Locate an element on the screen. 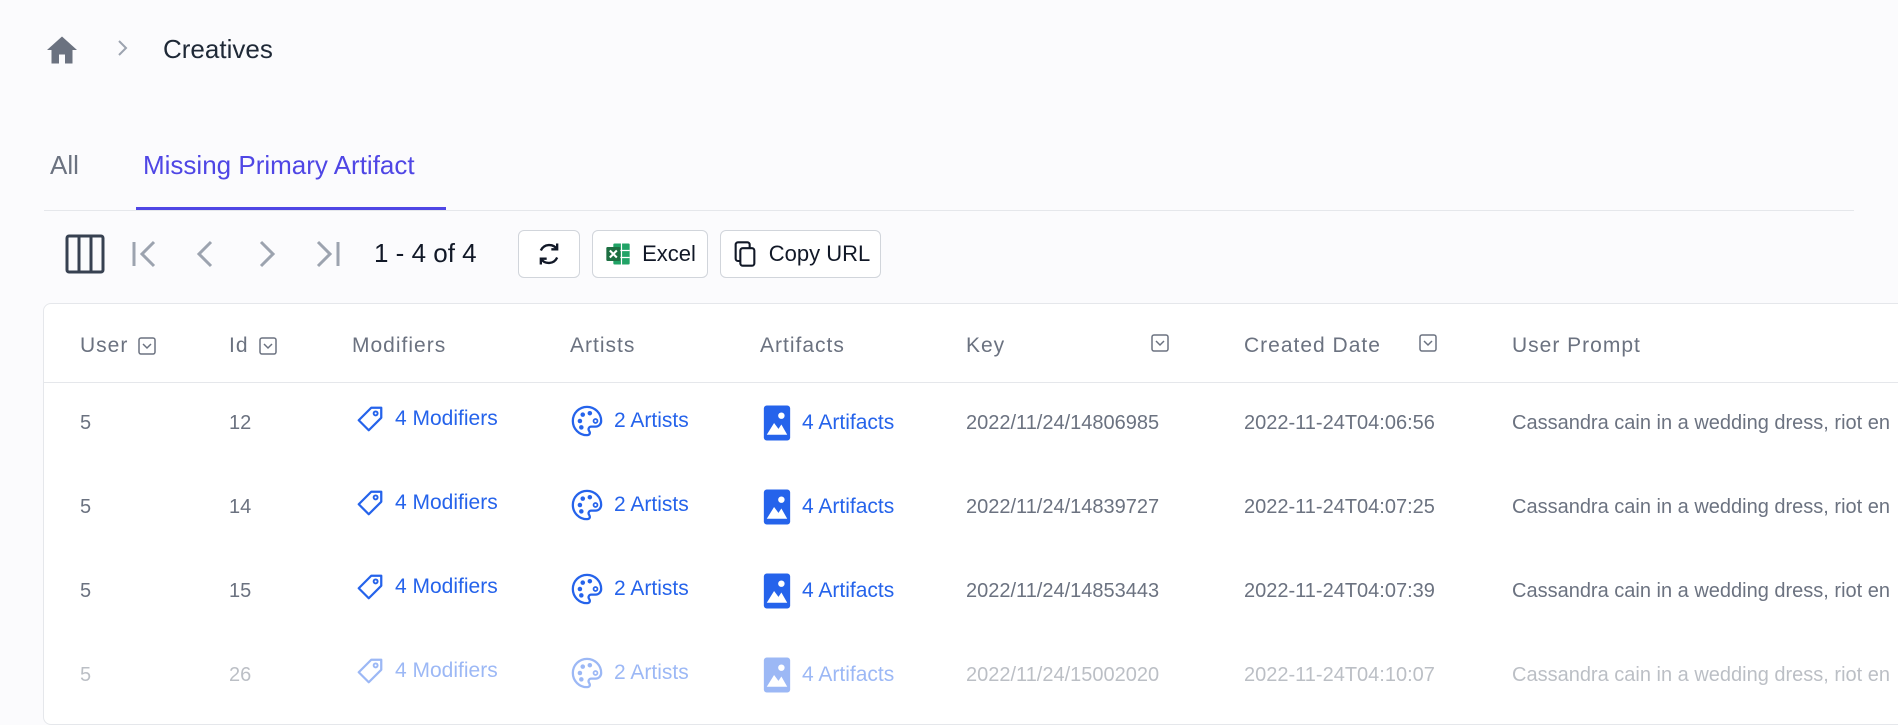 Image resolution: width=1898 pixels, height=725 pixels. cell-created-date: 2022-11-24T04:07:39 is located at coordinates (1339, 591).